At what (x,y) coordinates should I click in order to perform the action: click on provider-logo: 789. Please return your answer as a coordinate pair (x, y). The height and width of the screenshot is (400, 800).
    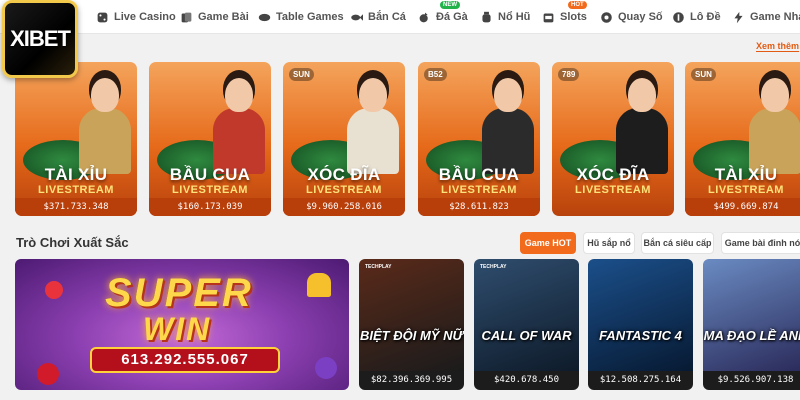
    Looking at the image, I should click on (569, 74).